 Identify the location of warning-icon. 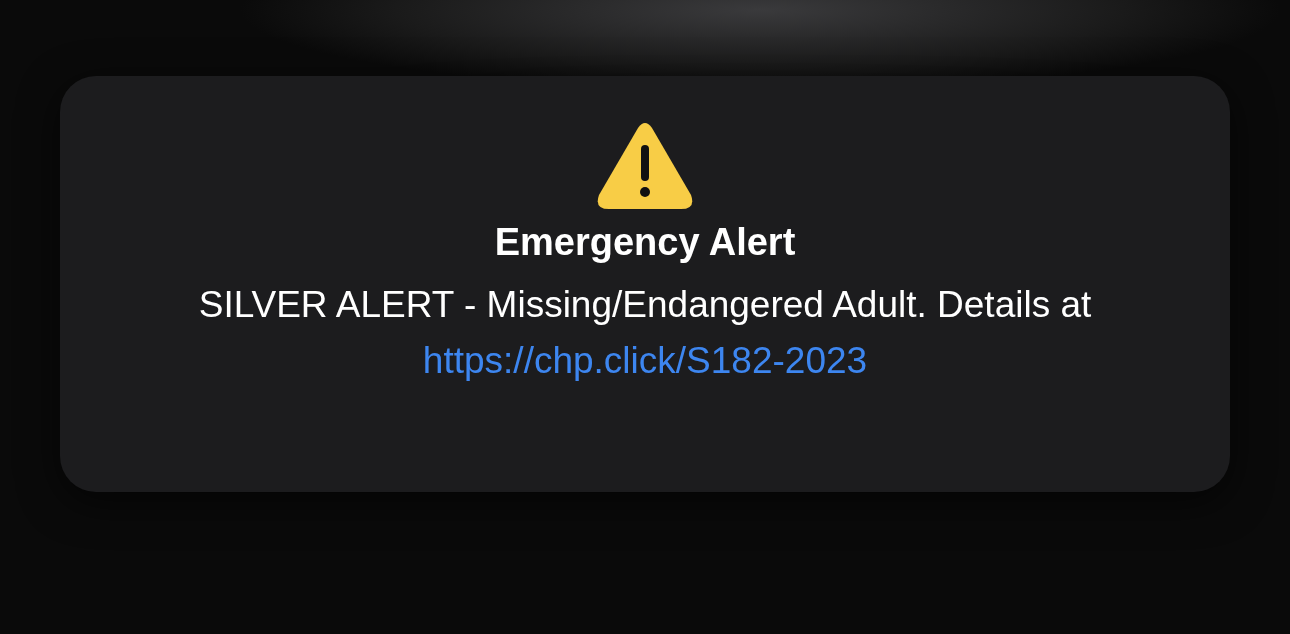
(645, 166).